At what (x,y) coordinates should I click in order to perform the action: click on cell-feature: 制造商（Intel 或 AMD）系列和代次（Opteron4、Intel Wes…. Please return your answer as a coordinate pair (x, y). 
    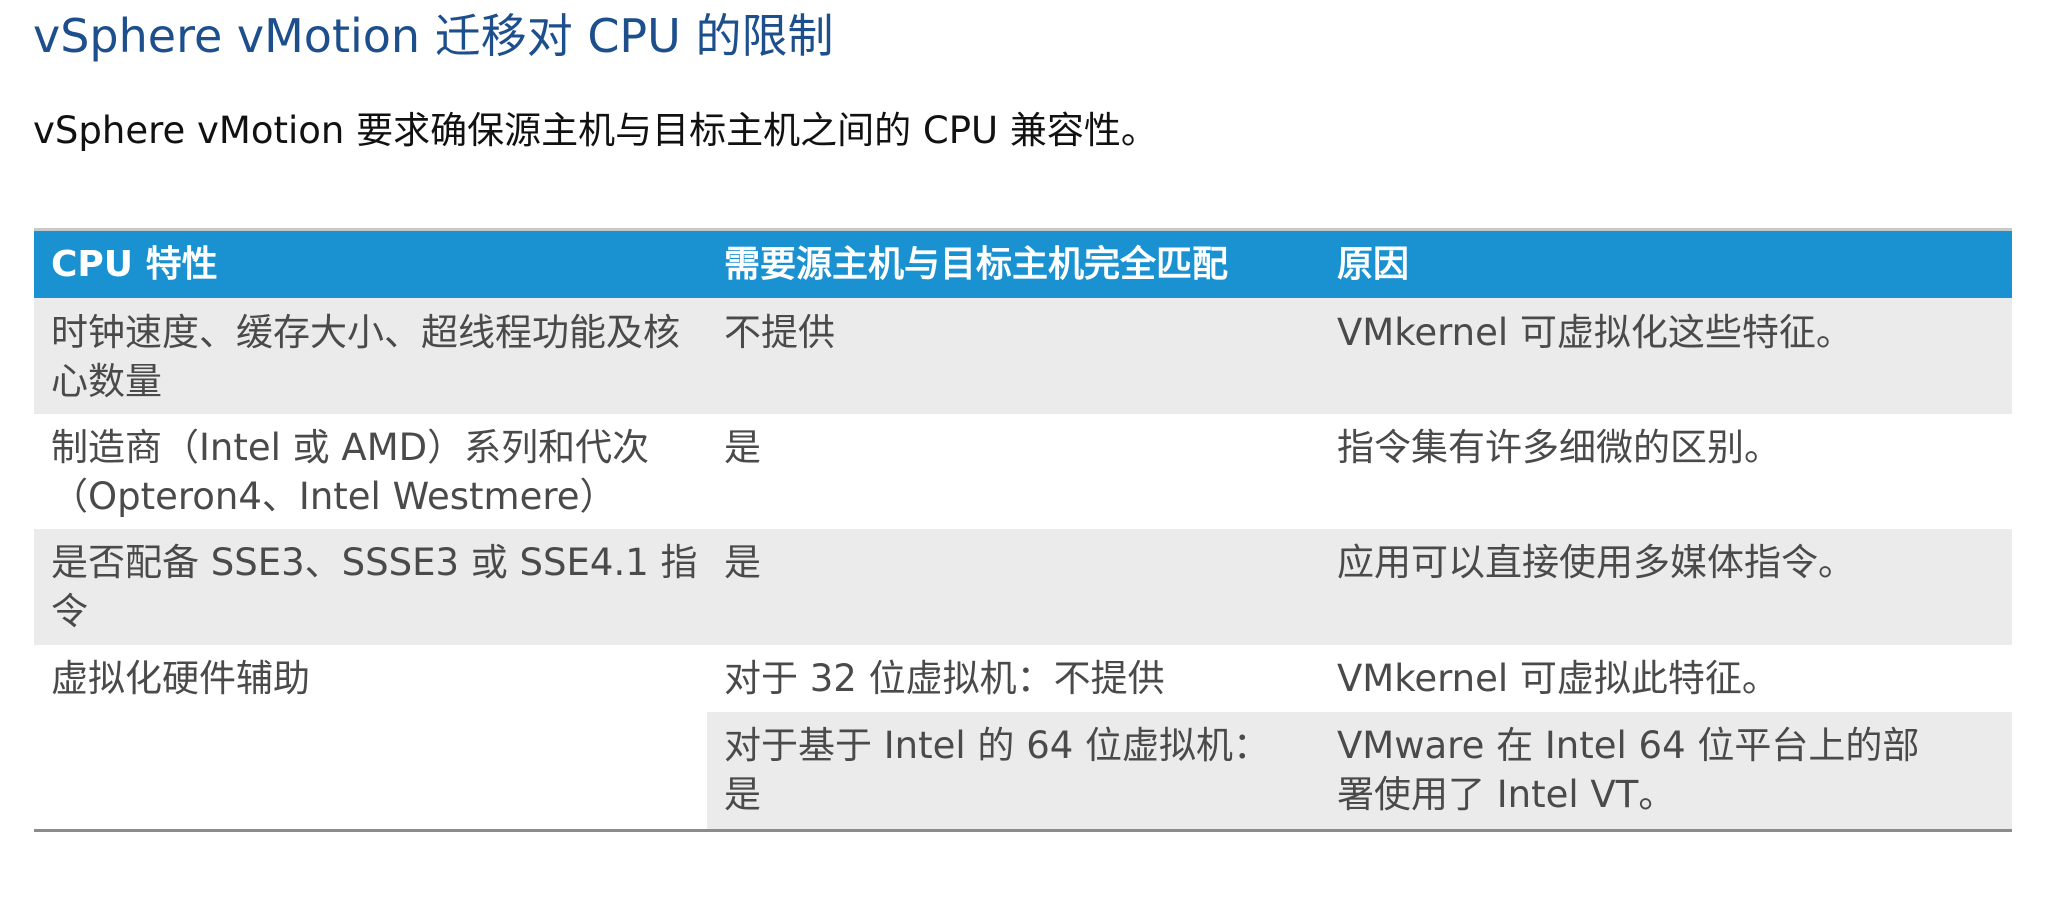
    Looking at the image, I should click on (350, 472).